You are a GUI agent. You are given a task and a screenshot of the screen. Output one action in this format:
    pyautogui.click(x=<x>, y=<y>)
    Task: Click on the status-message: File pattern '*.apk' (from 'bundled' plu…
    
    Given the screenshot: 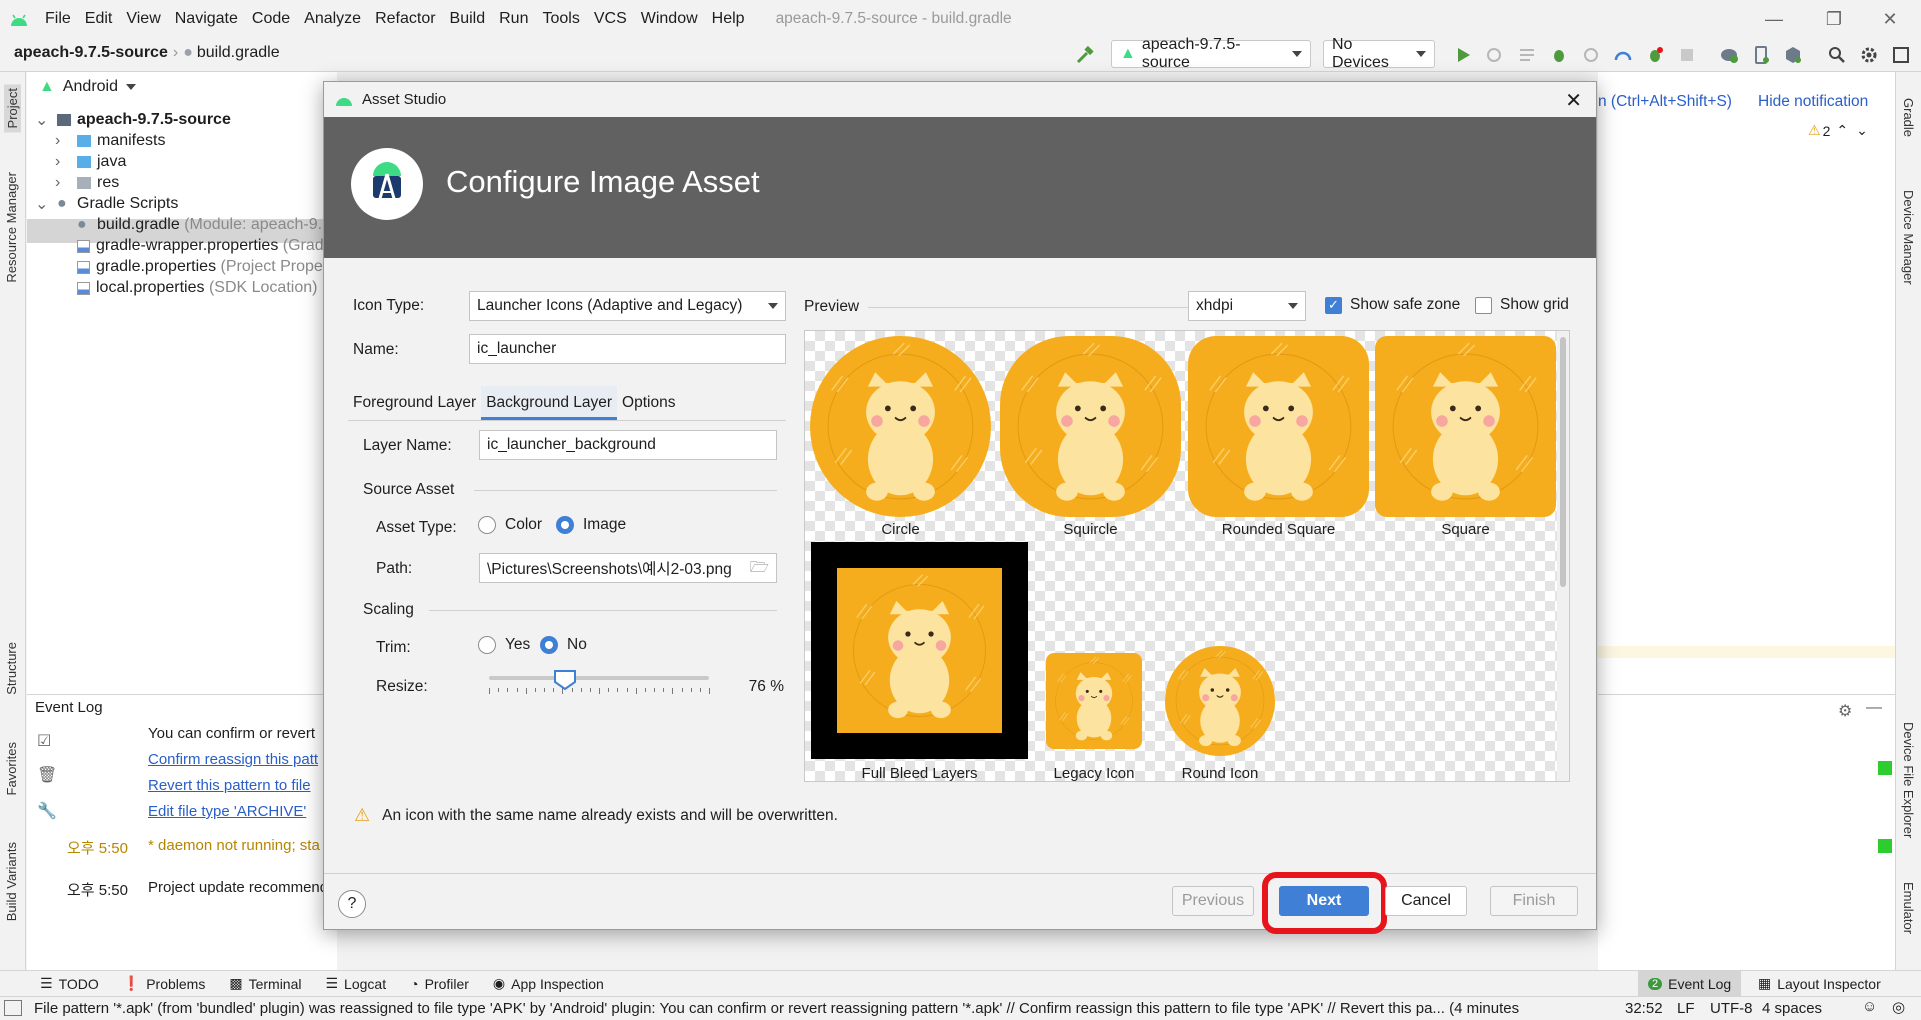 What is the action you would take?
    pyautogui.click(x=825, y=1008)
    